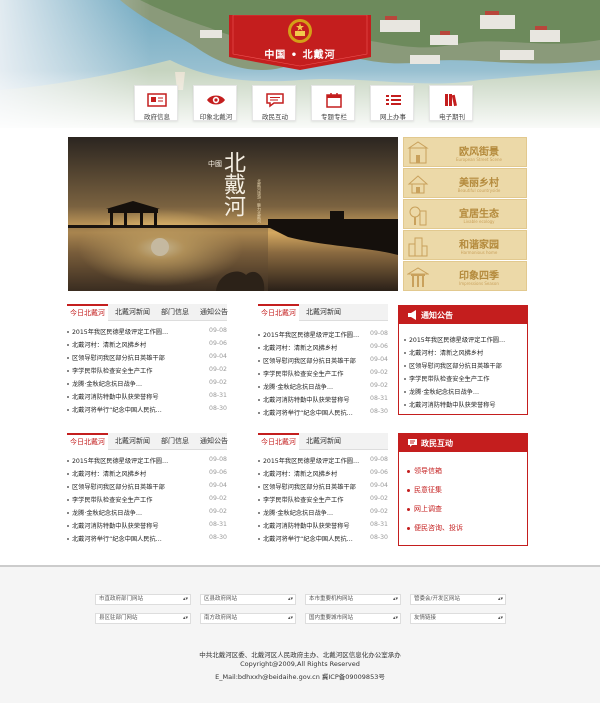  What do you see at coordinates (479, 283) in the screenshot?
I see `tile-subtitle: Impressions Season` at bounding box center [479, 283].